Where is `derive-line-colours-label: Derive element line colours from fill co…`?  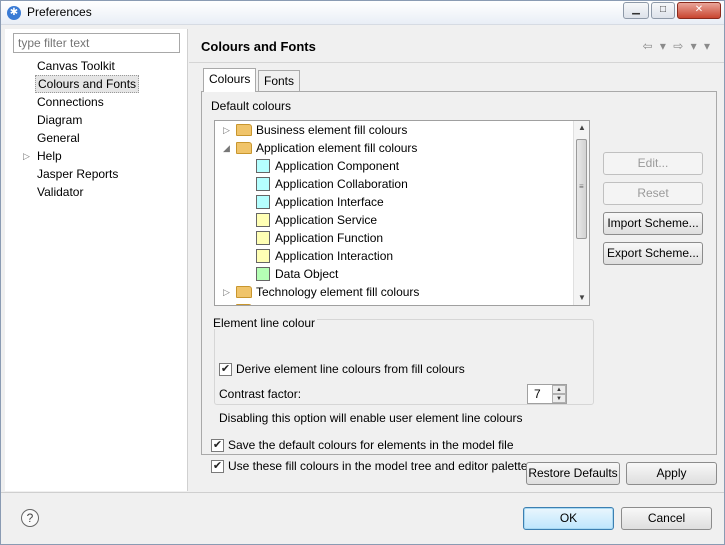 derive-line-colours-label: Derive element line colours from fill co… is located at coordinates (350, 369).